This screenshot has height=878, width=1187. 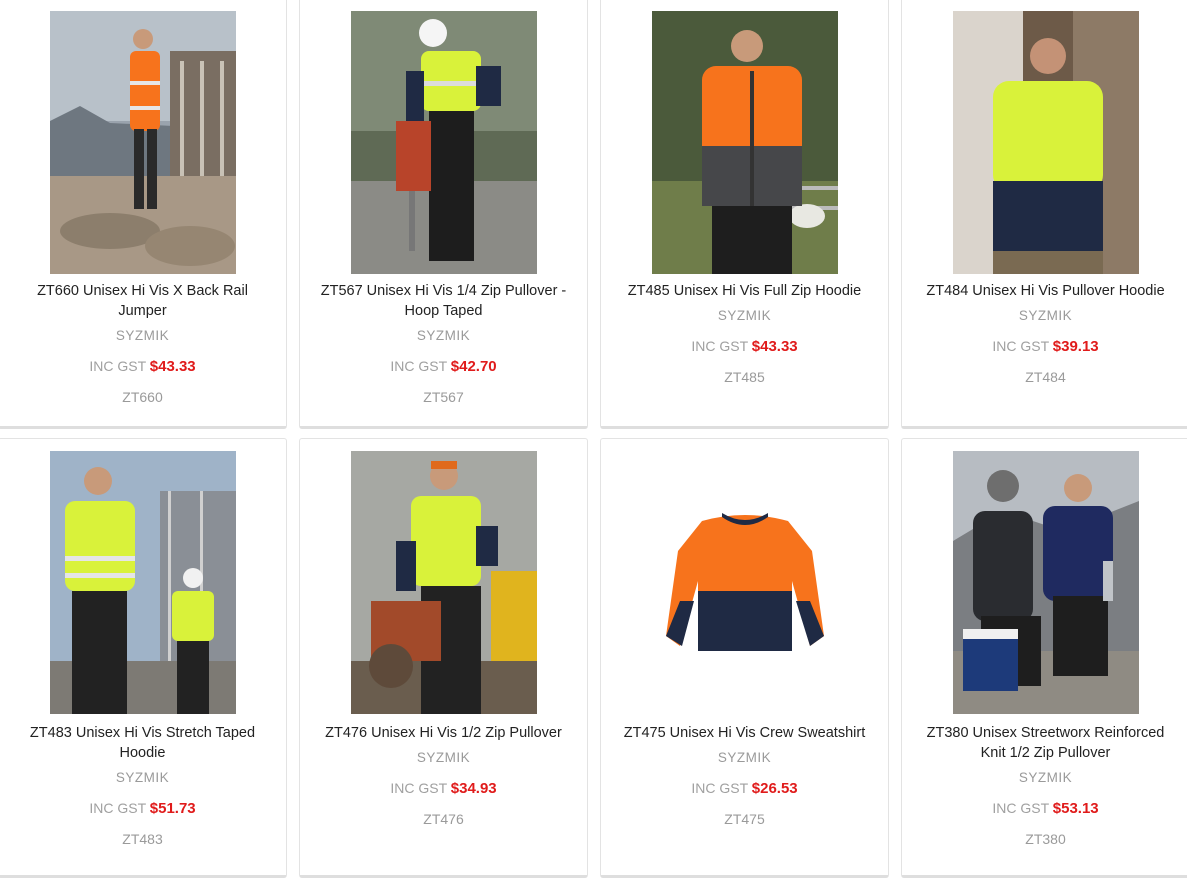 What do you see at coordinates (744, 291) in the screenshot?
I see `product-title: ZT485 Unisex Hi Vis Full Zip Hoodie` at bounding box center [744, 291].